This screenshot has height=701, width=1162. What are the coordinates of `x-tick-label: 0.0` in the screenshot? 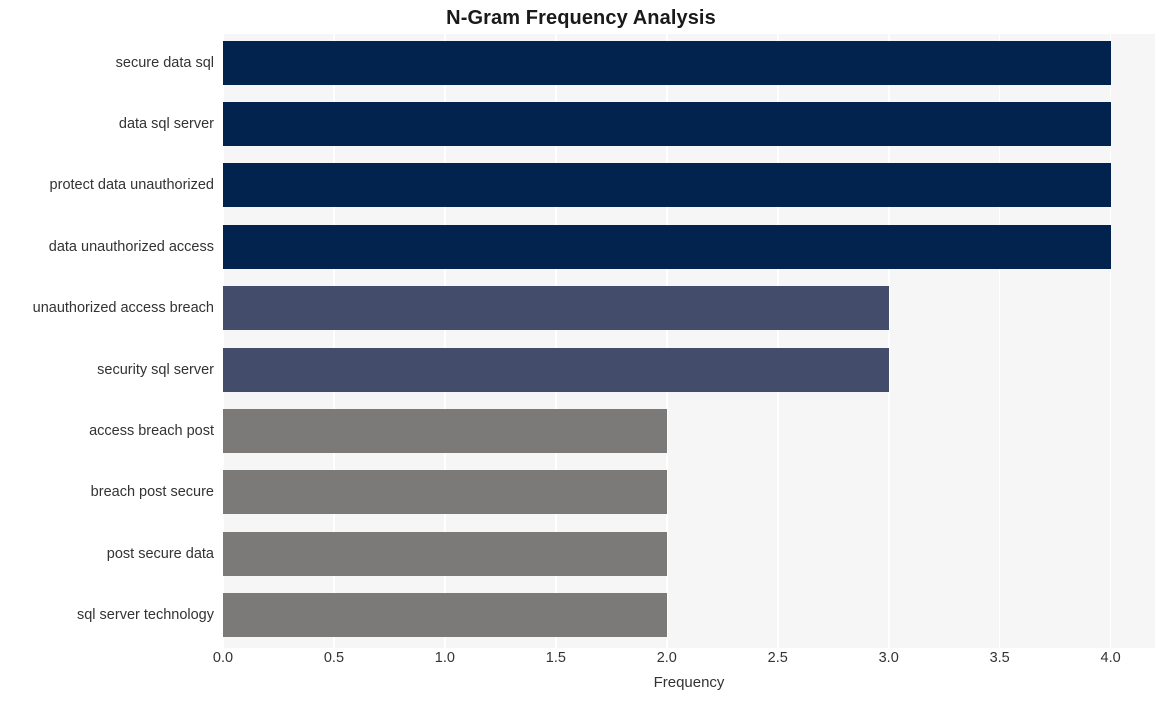 It's located at (223, 658).